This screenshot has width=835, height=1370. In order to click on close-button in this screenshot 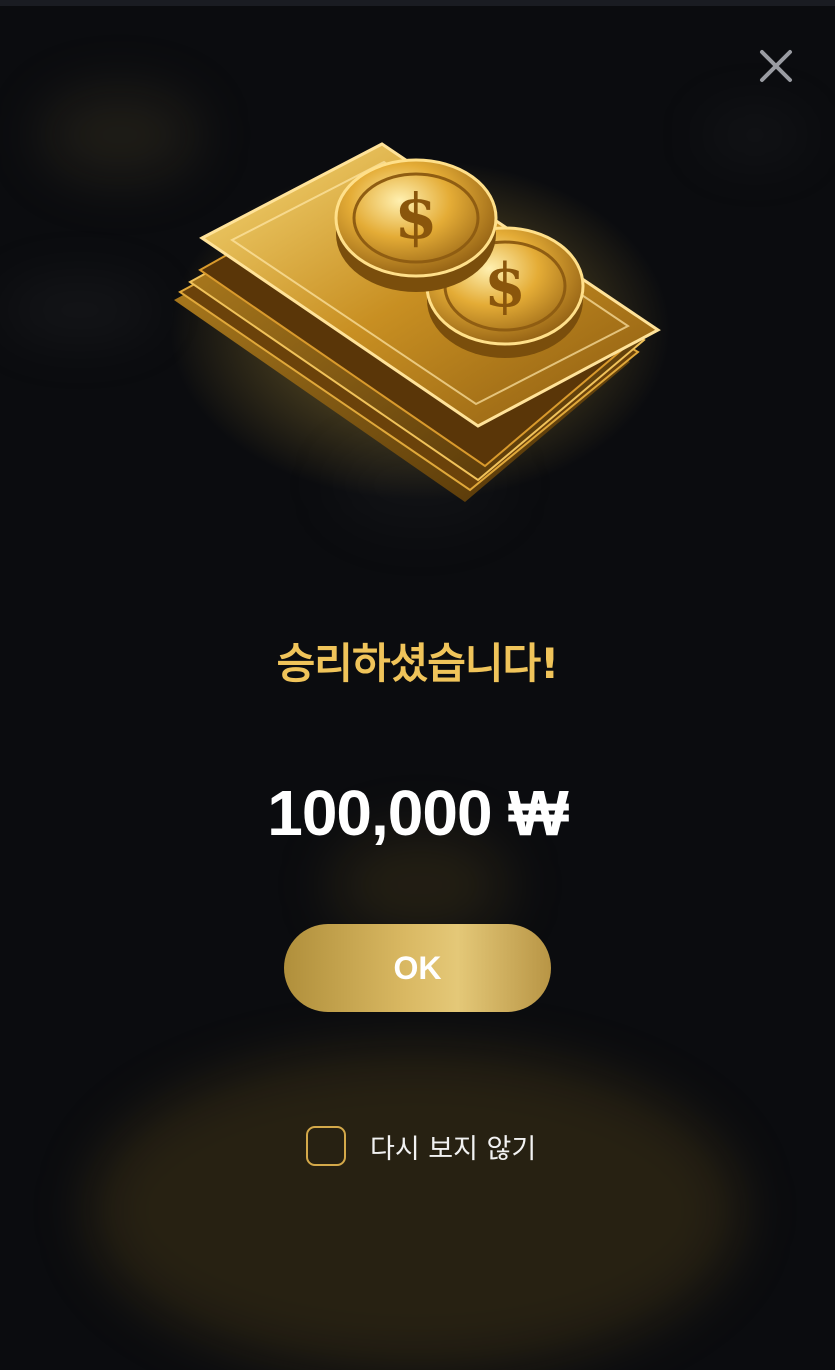, I will do `click(776, 66)`.